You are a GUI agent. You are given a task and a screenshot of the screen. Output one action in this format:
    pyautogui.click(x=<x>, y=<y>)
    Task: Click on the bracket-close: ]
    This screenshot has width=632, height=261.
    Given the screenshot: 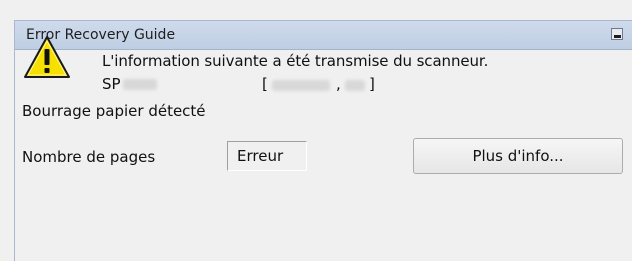 What is the action you would take?
    pyautogui.click(x=372, y=84)
    